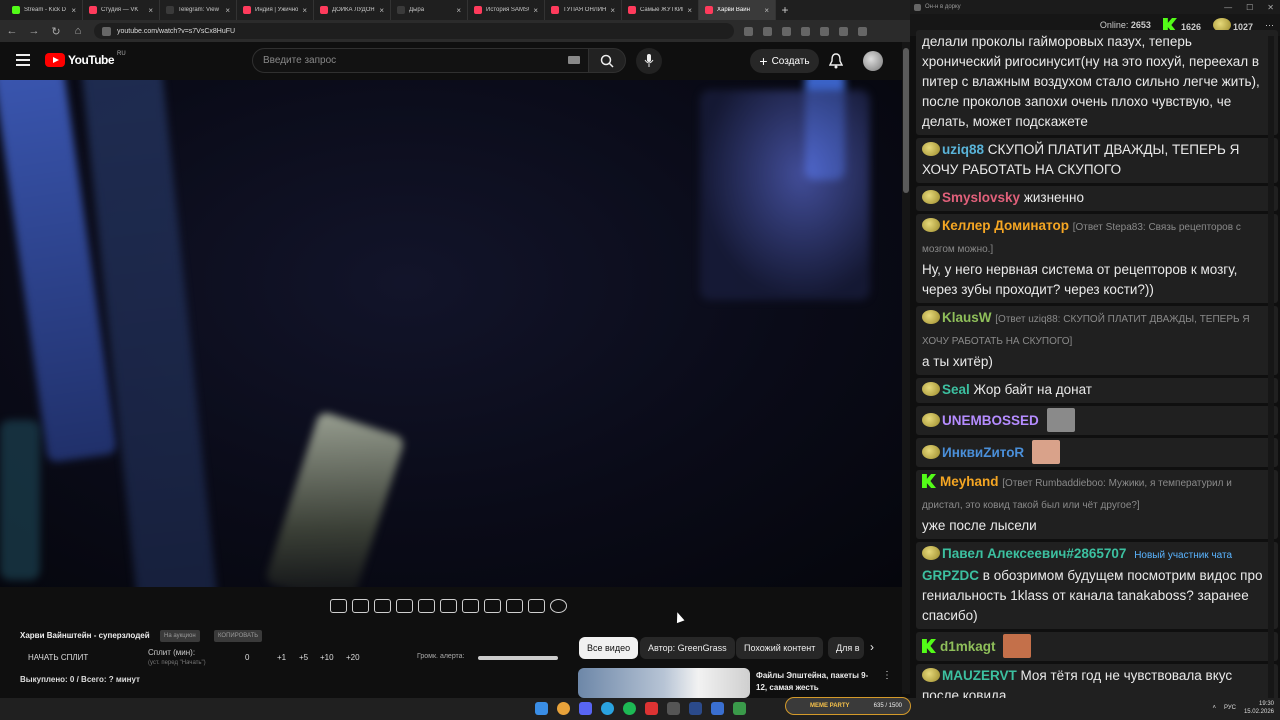  Describe the element at coordinates (352, 10) in the screenshot. I see `browser-tab: ДОЙКА ЛУДОЯ ×` at that location.